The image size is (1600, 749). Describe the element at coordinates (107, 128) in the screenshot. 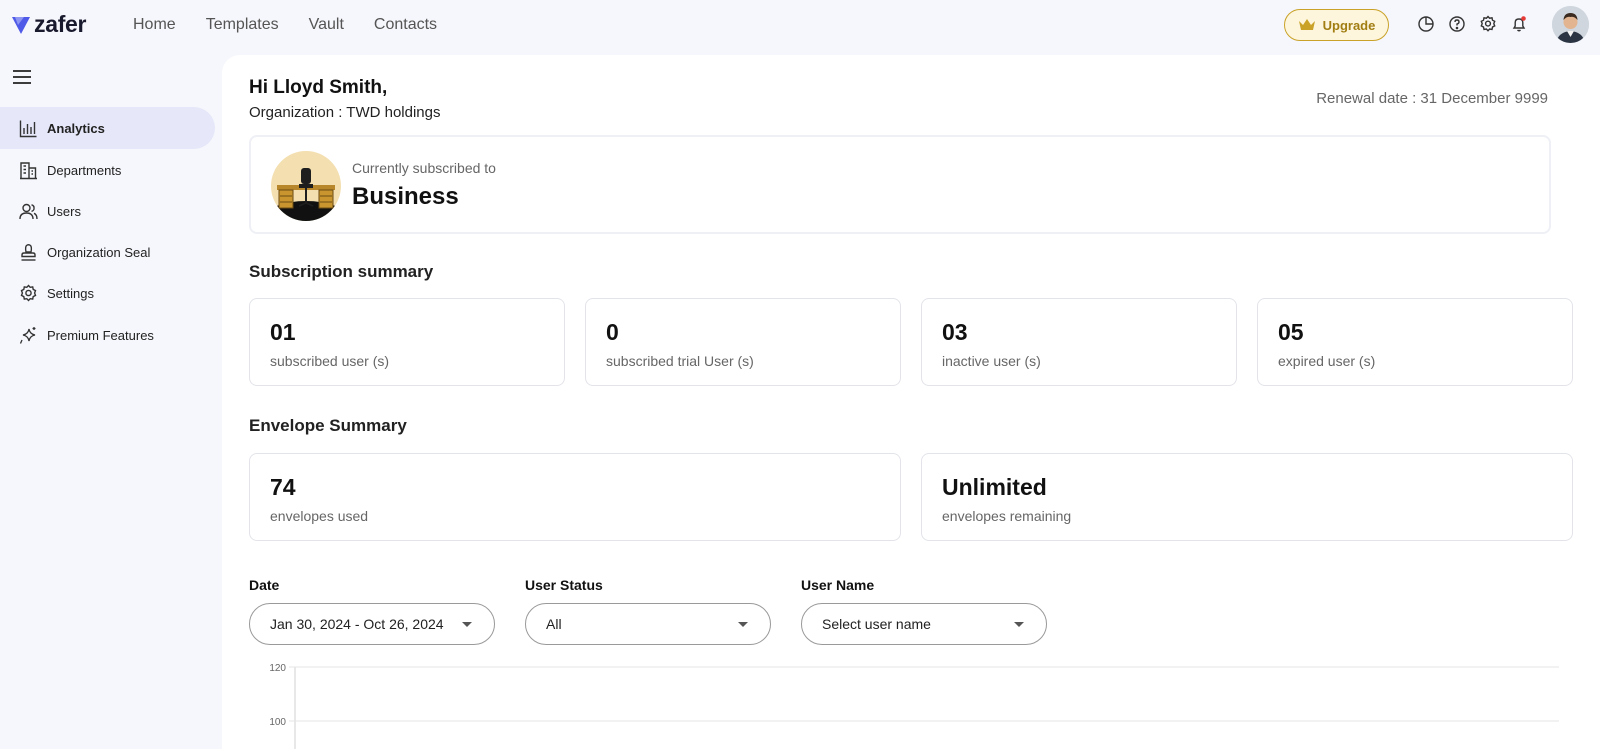

I see `sidebar-item-analytics: Analytics` at that location.